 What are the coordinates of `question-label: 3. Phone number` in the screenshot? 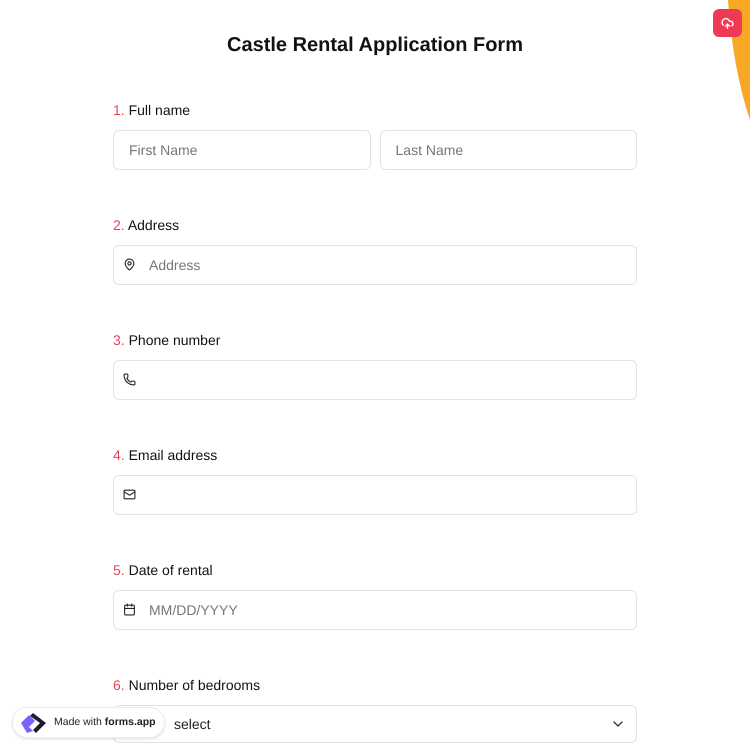 It's located at (167, 340).